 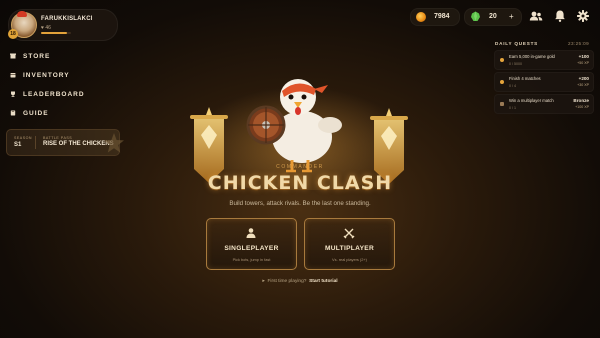 I want to click on quest-title: Earn 5,000 in-game gold, so click(x=532, y=56).